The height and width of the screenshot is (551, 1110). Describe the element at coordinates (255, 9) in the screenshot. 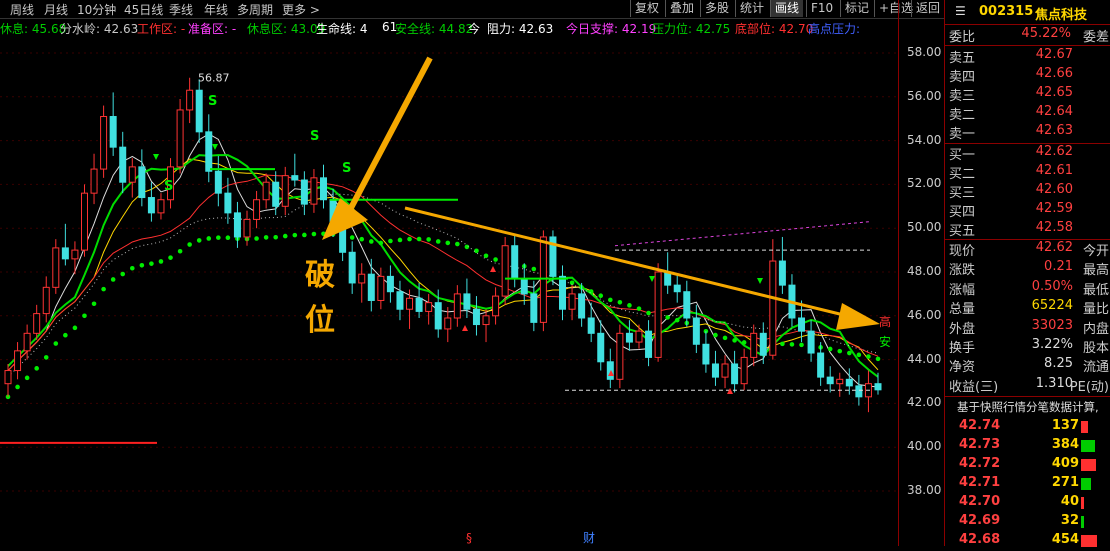

I see `toolbar-item-6: 多周期` at that location.